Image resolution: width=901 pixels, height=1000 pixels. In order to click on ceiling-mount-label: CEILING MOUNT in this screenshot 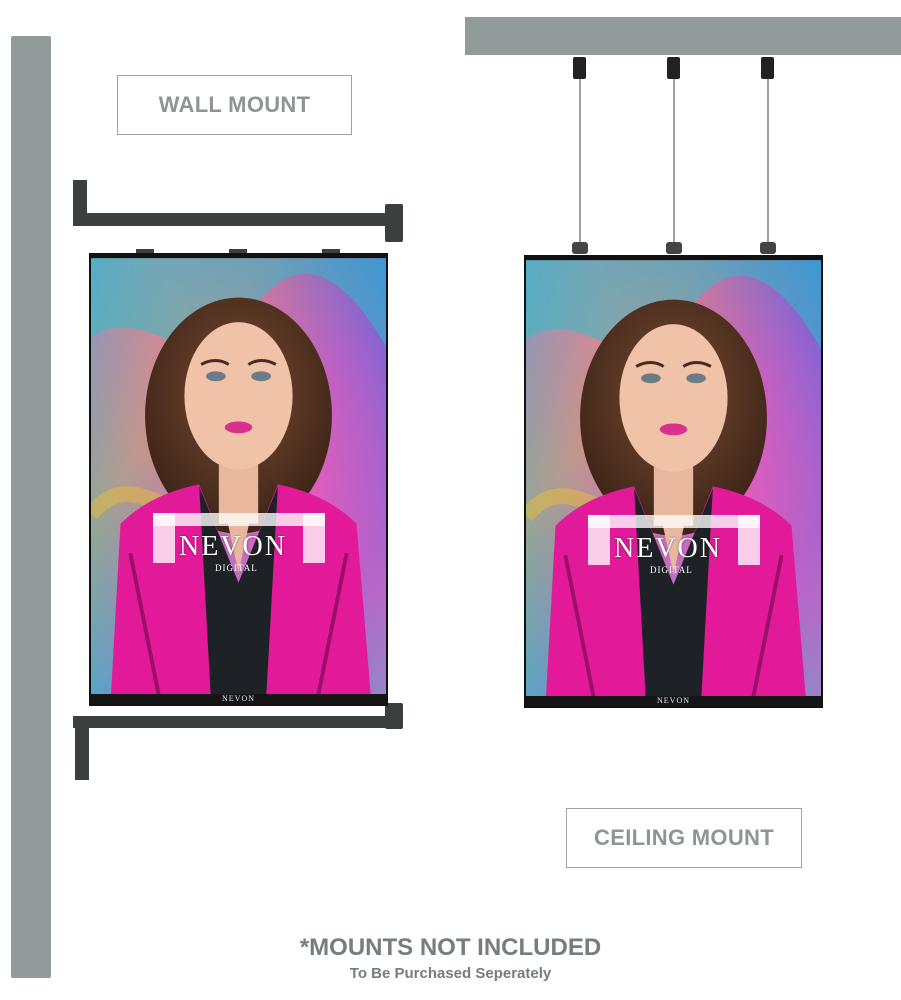, I will do `click(684, 838)`.